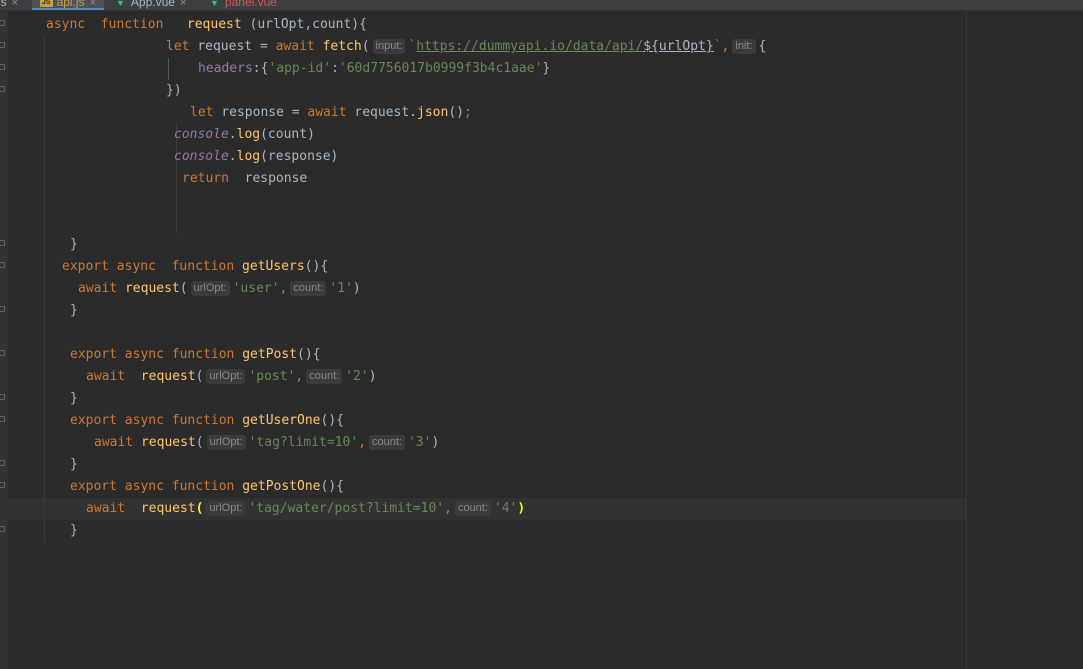 The width and height of the screenshot is (1083, 669). I want to click on code-text: request, so click(225, 46).